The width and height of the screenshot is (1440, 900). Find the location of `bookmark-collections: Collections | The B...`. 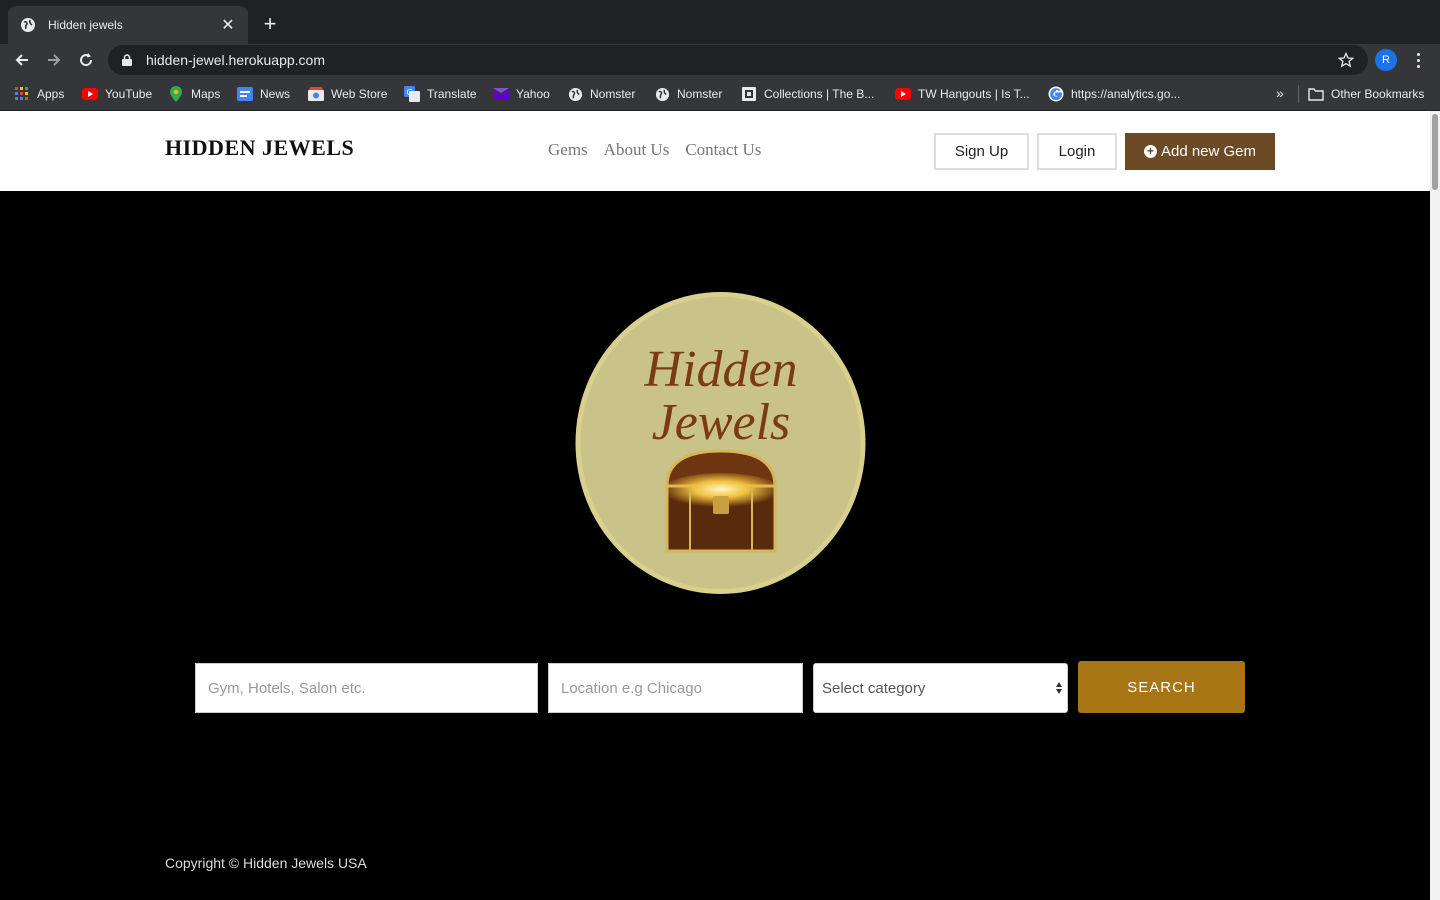

bookmark-collections: Collections | The B... is located at coordinates (807, 94).